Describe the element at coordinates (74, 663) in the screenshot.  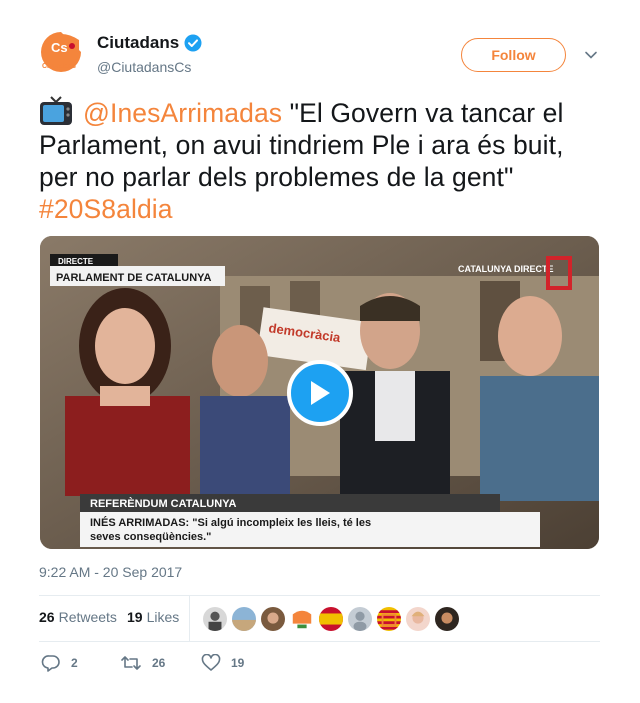
I see `reply-count: 2` at that location.